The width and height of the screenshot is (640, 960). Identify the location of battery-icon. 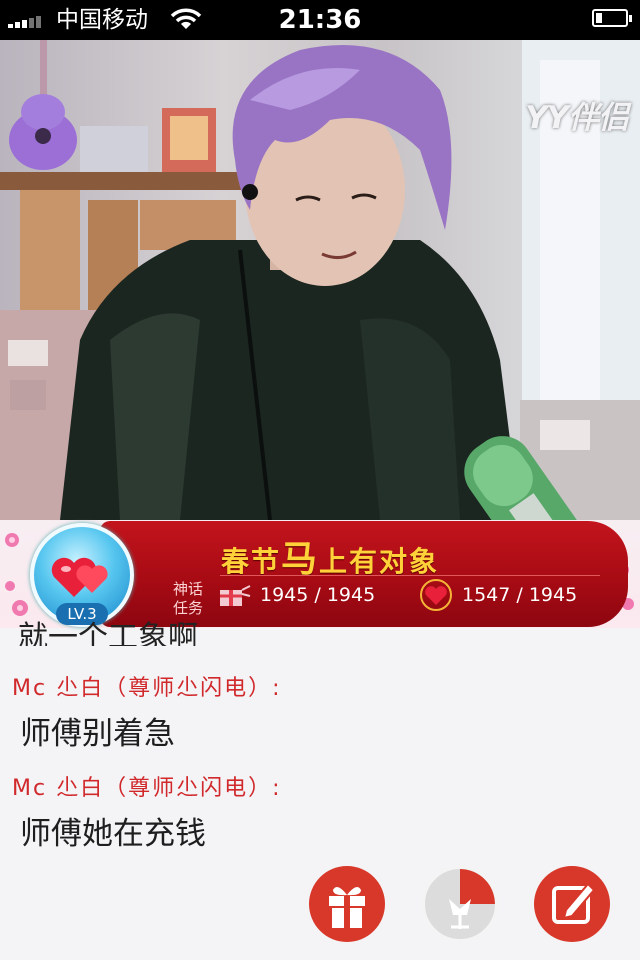
(612, 18).